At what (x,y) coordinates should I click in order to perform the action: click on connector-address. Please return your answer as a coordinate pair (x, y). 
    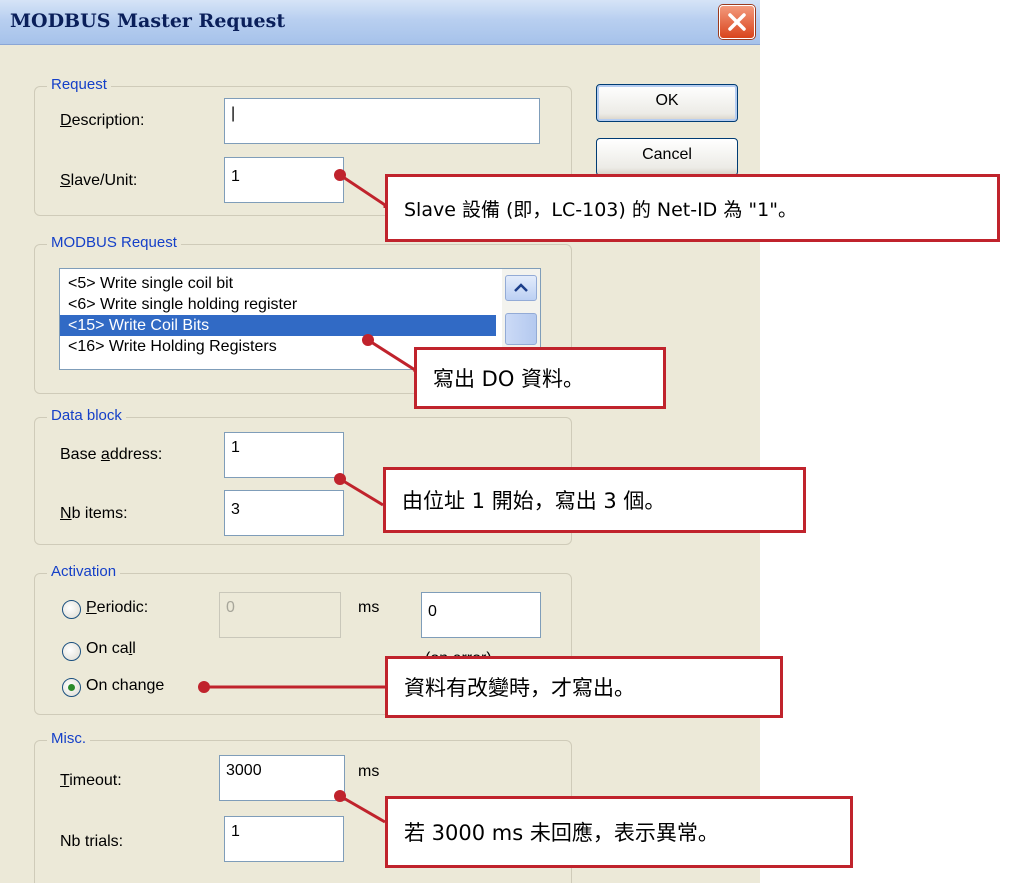
    Looking at the image, I should click on (361, 492).